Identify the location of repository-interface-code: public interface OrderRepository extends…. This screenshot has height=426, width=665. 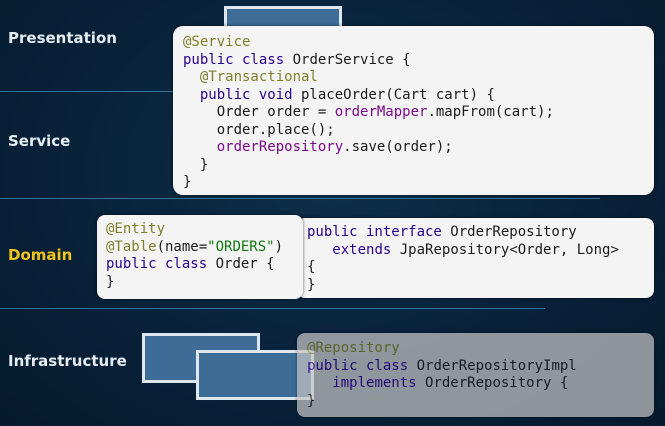
(463, 258).